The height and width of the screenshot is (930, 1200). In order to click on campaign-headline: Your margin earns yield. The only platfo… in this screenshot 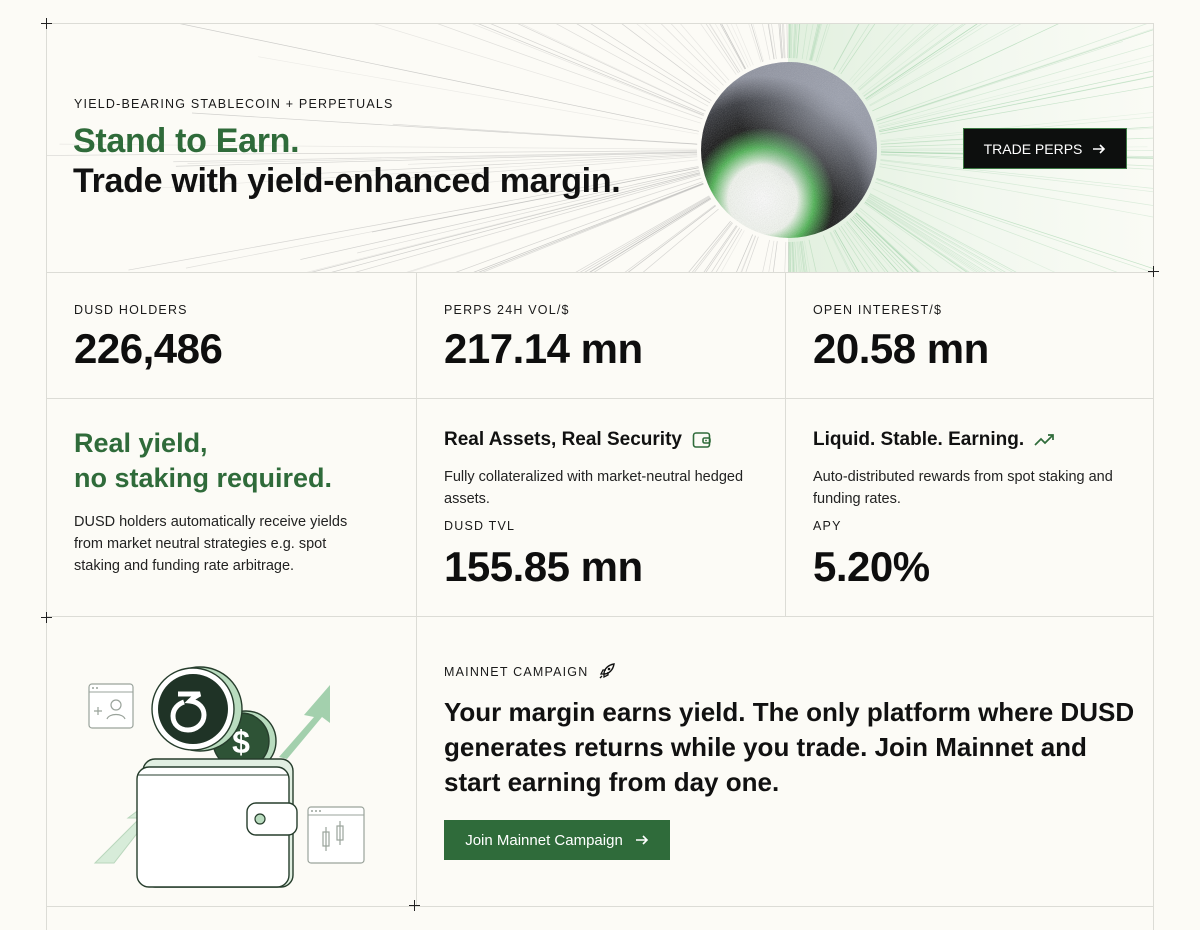, I will do `click(789, 747)`.